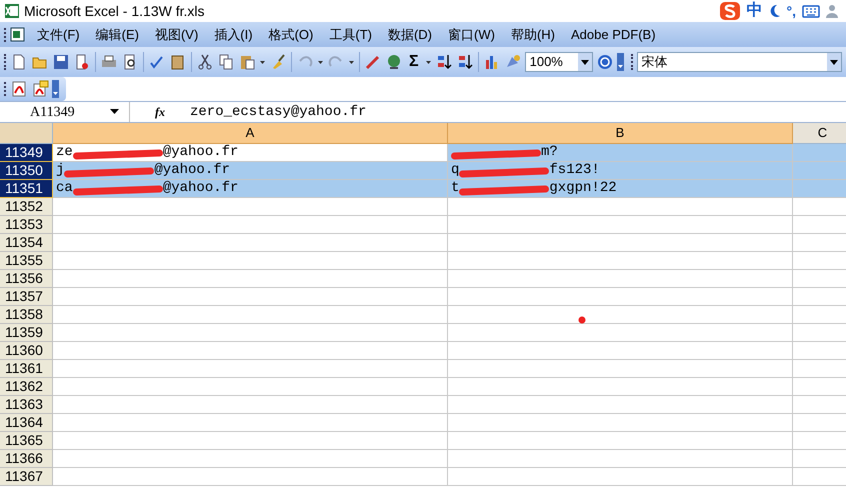 The height and width of the screenshot is (504, 846). I want to click on marker-dot, so click(582, 320).